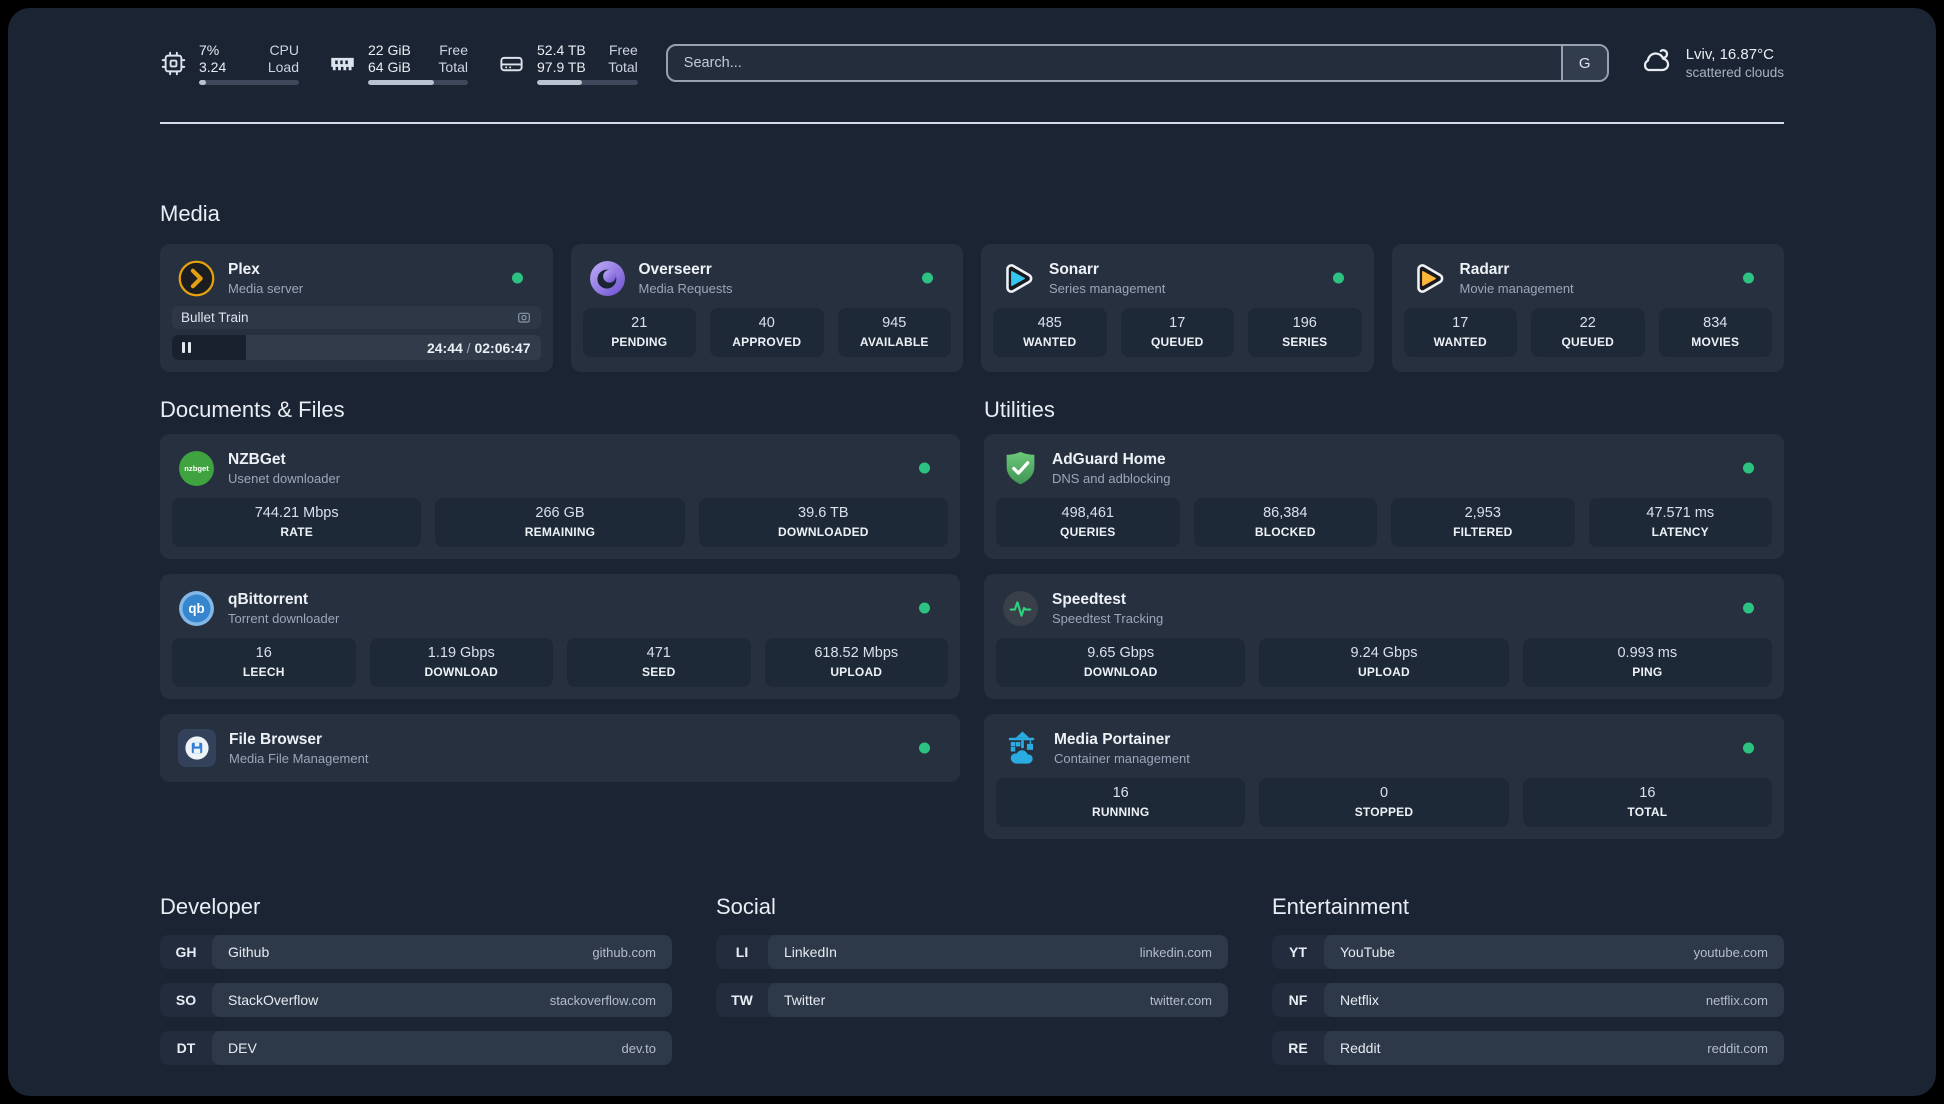 The image size is (1944, 1104). I want to click on disk-total-value: 97.9 TB, so click(561, 66).